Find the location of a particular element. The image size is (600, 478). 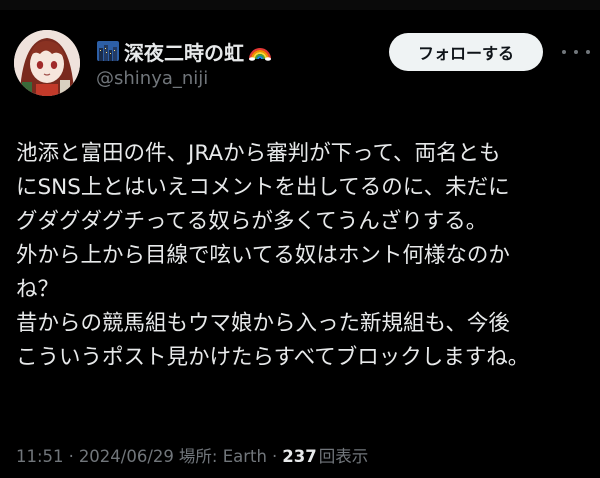

display-name: 深夜二時の虹 is located at coordinates (184, 51).